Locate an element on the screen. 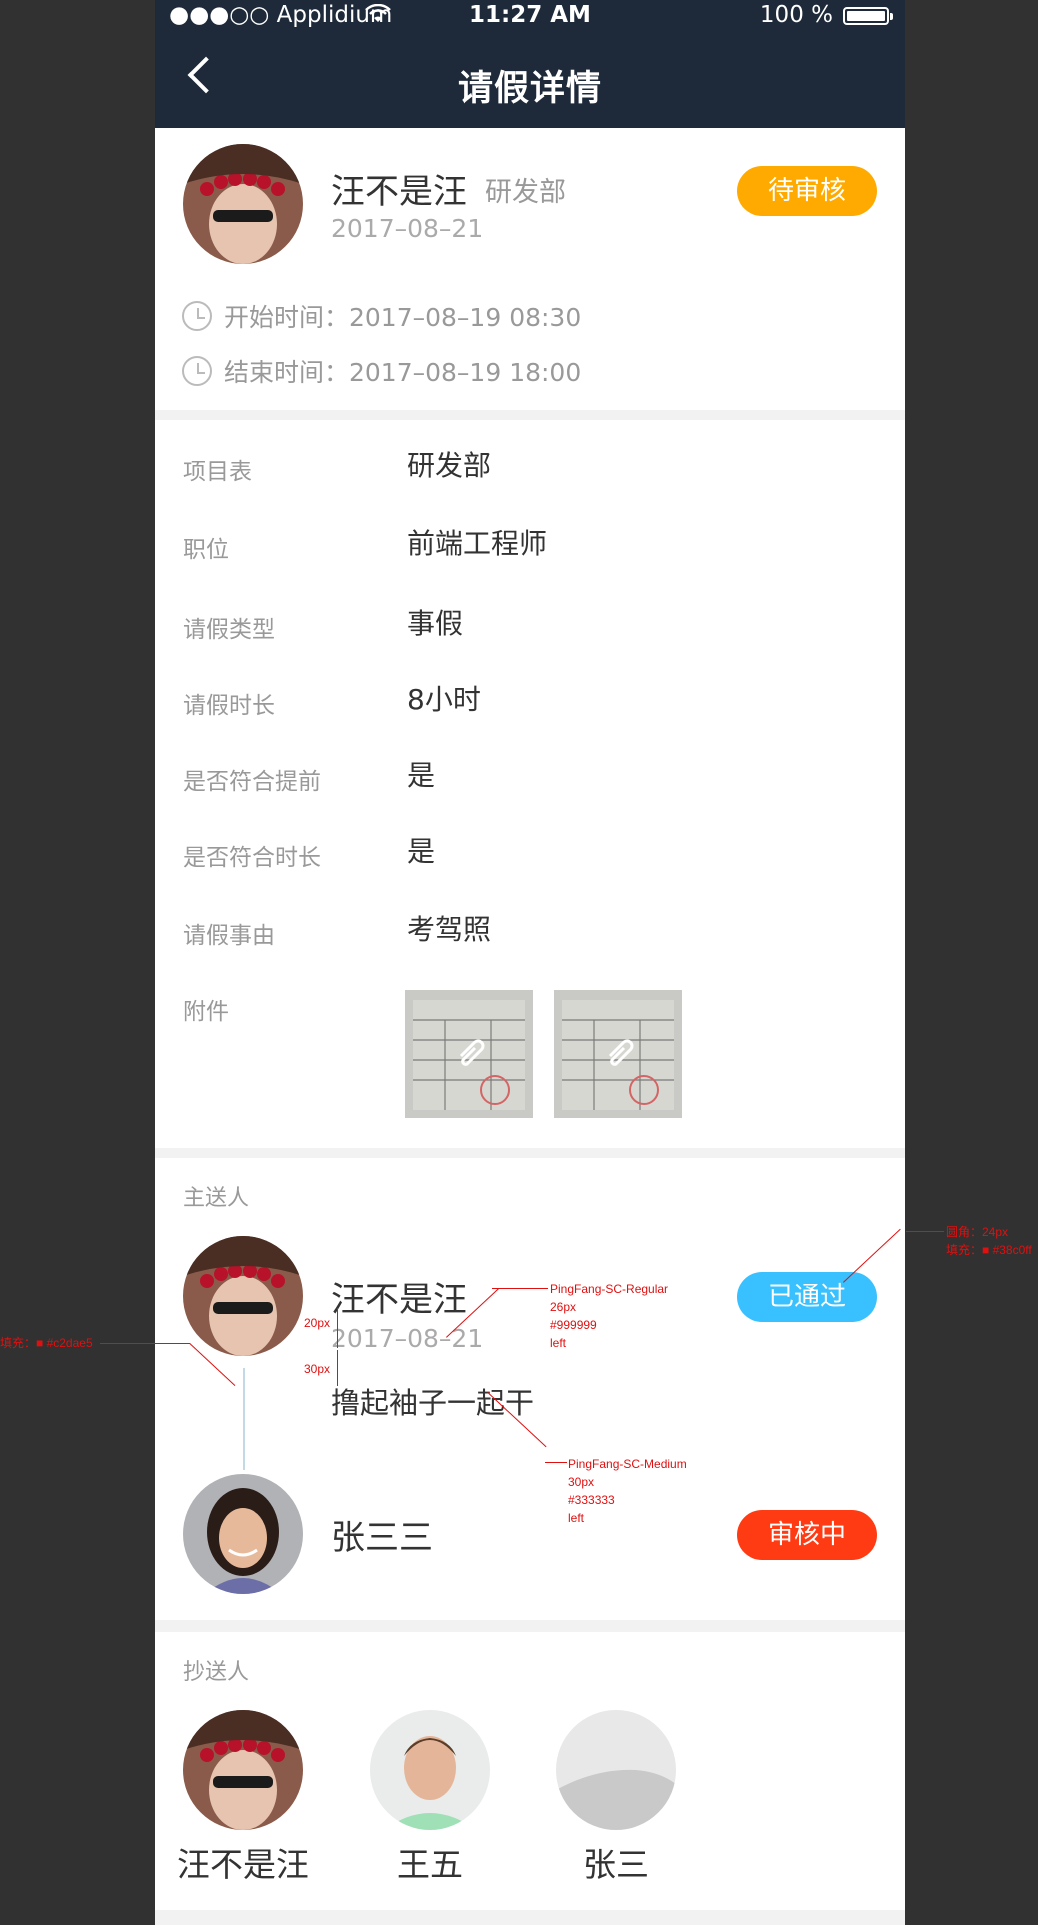 This screenshot has width=1038, height=1925. annotation-comment-font: PingFang-SC-Medium 30px #333333 left is located at coordinates (627, 1491).